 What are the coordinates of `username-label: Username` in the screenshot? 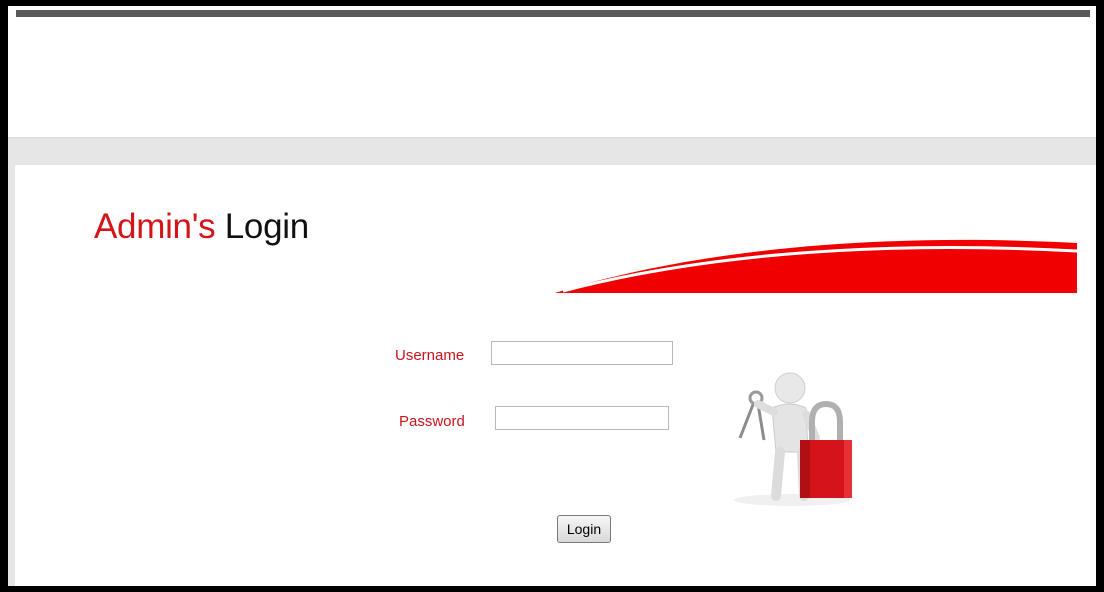 It's located at (430, 355).